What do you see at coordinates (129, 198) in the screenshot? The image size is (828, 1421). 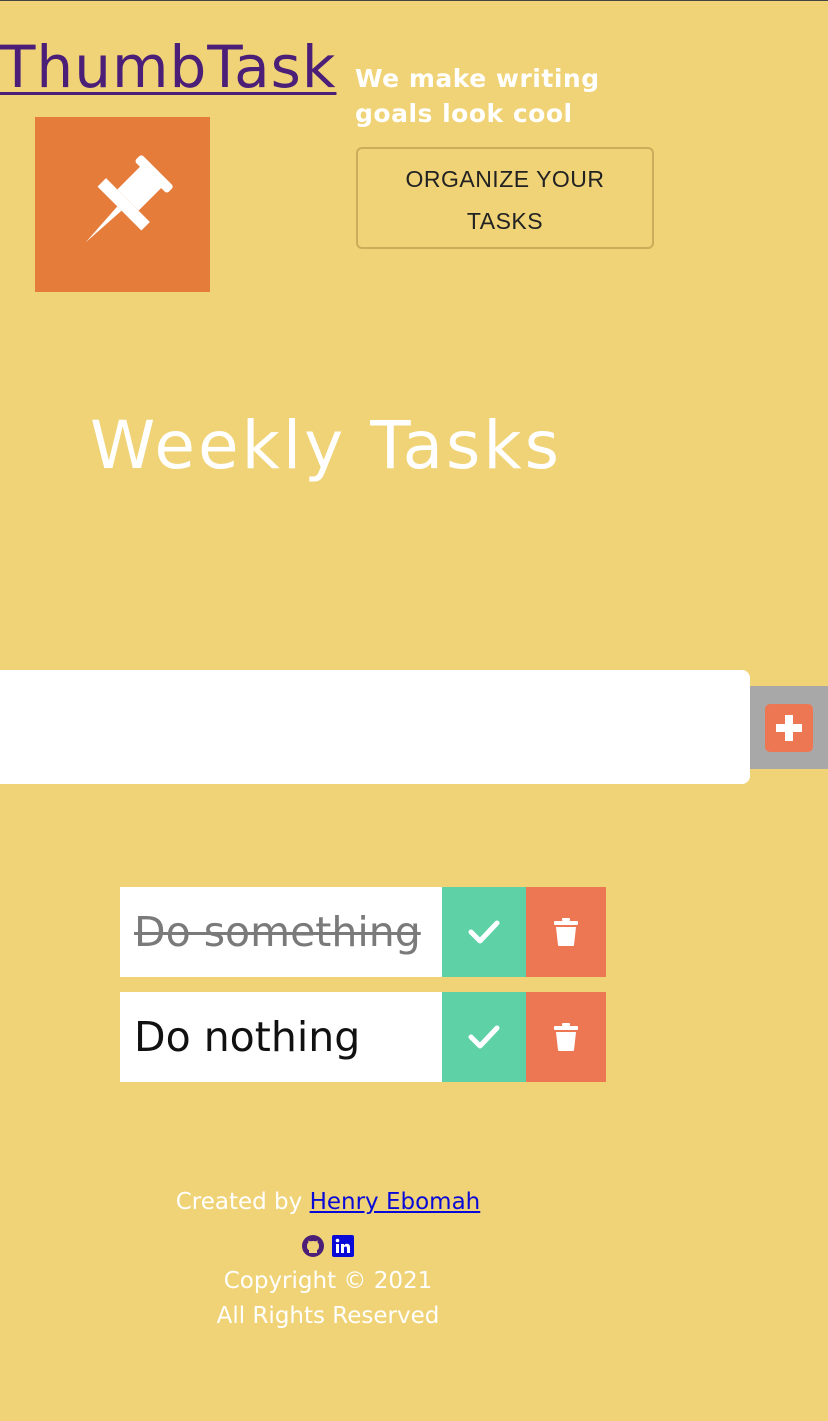 I see `pushpin-icon` at bounding box center [129, 198].